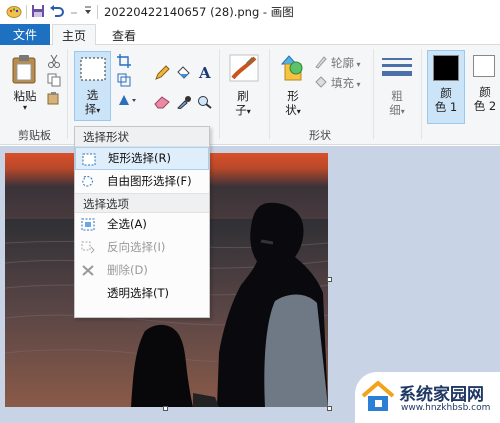 The width and height of the screenshot is (500, 423). I want to click on tab-home: 主页, so click(74, 35).